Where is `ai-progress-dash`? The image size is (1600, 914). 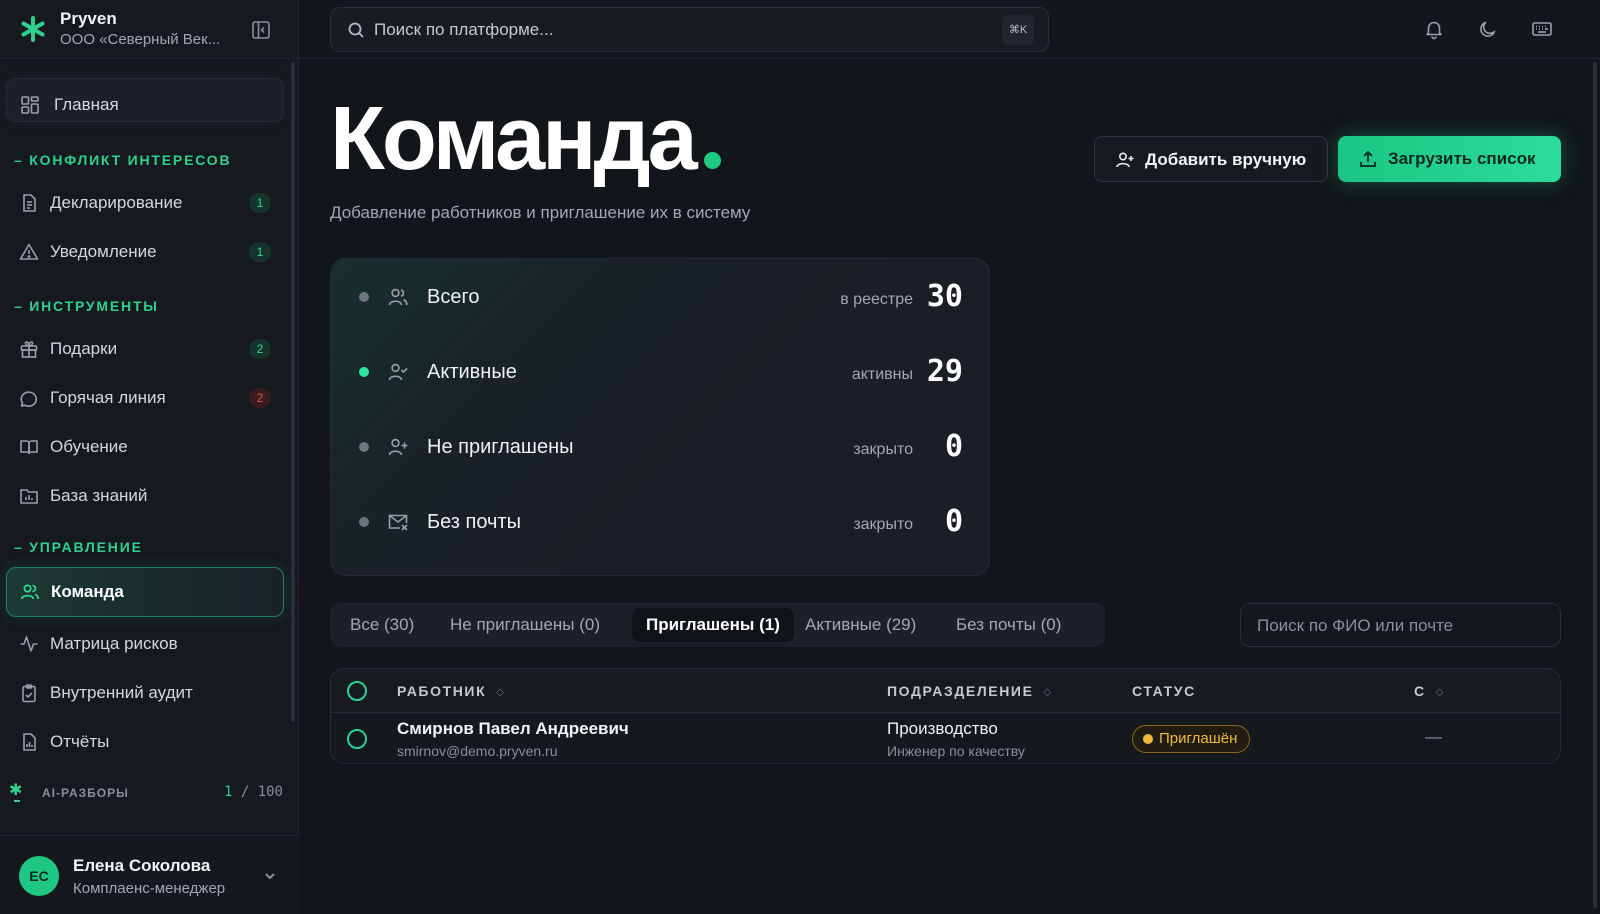 ai-progress-dash is located at coordinates (17, 801).